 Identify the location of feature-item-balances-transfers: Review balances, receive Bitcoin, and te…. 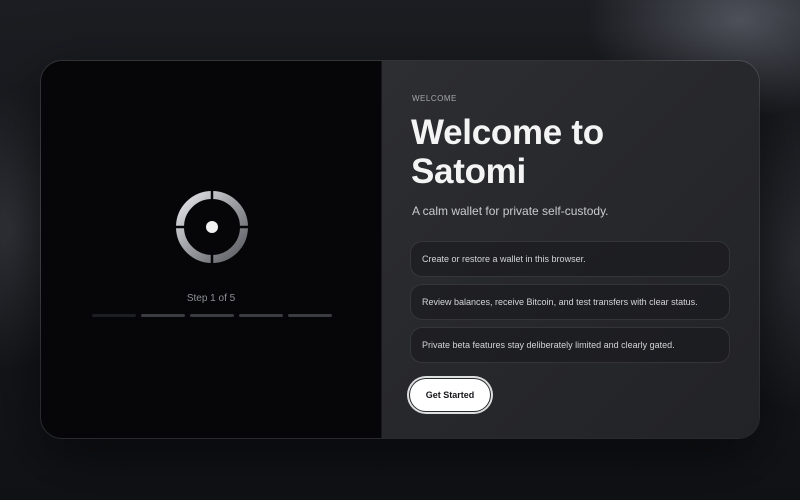
(570, 302).